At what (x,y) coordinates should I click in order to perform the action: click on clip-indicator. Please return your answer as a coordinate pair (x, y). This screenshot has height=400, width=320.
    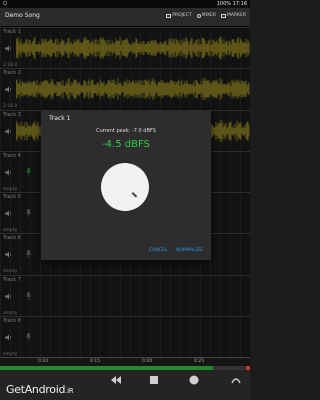
    Looking at the image, I should click on (248, 368).